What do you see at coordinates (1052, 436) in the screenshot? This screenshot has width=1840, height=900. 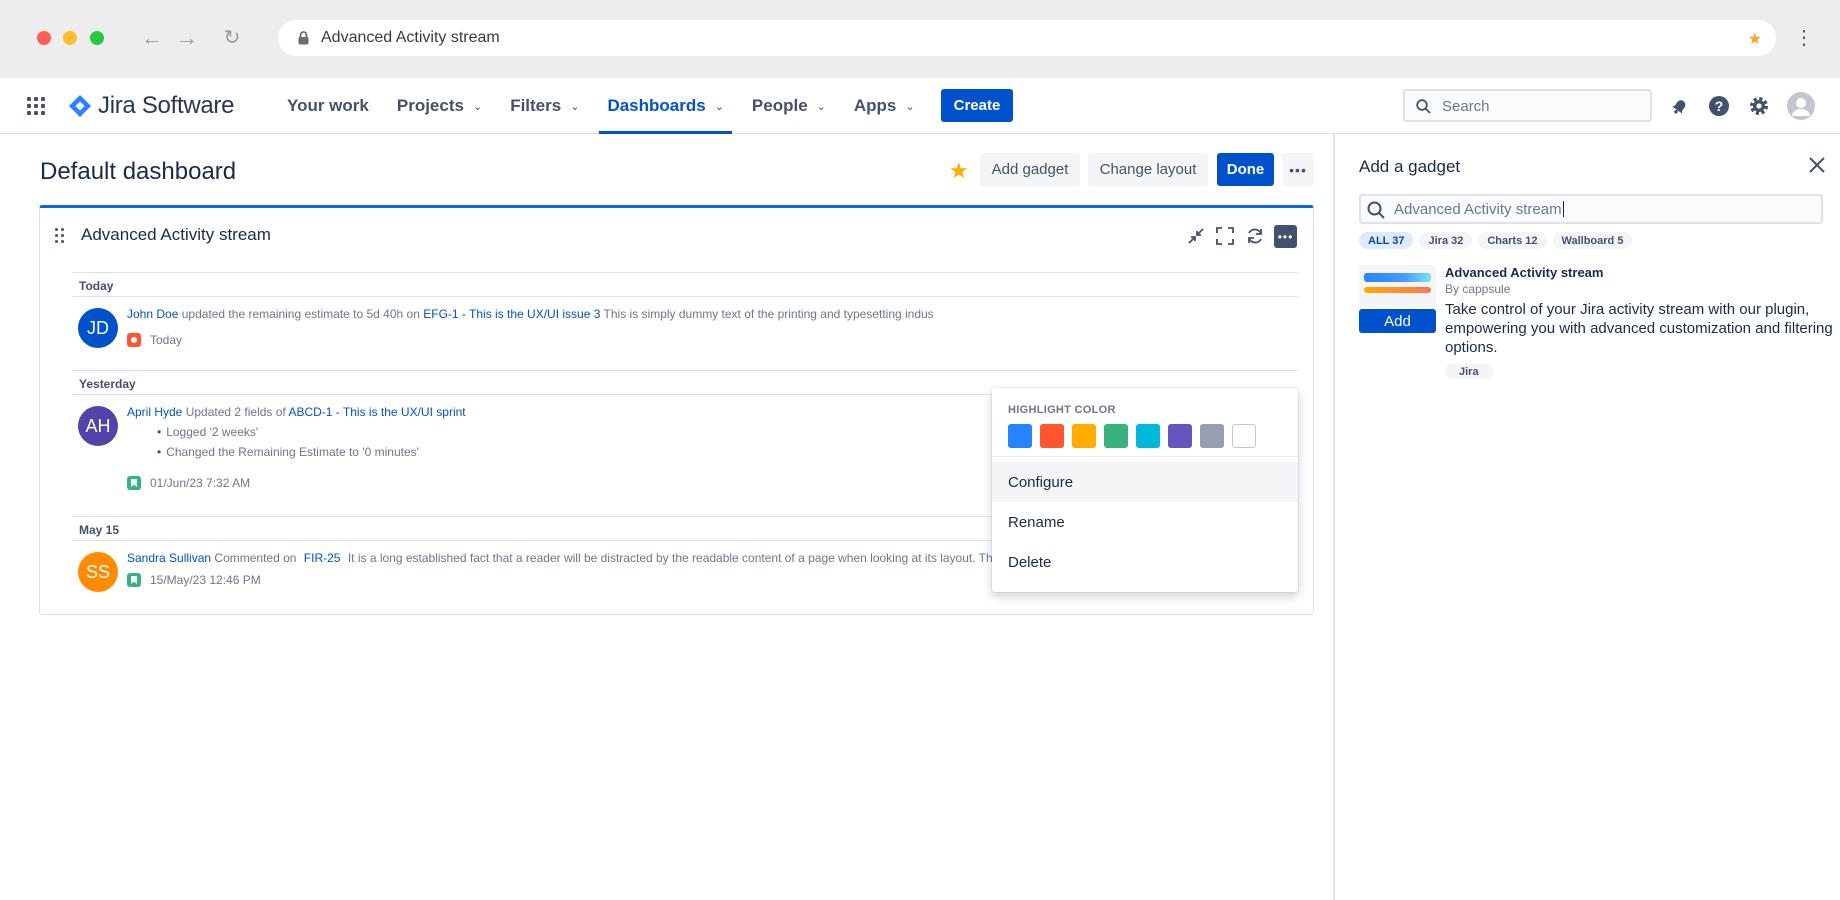 I see `swatch-red` at bounding box center [1052, 436].